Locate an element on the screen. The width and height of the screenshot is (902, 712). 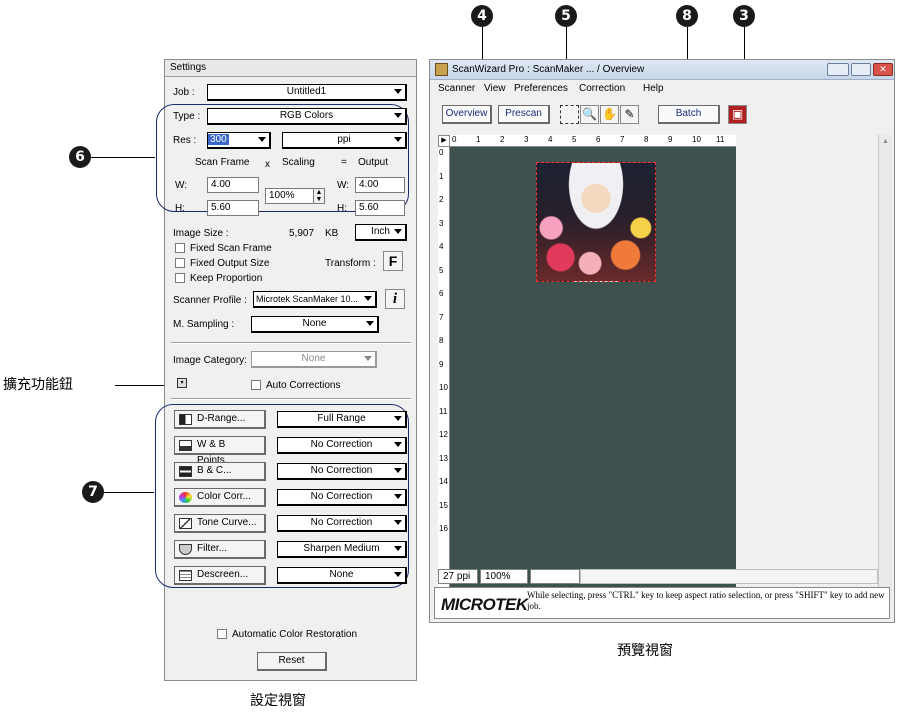
scan-h-label: H: is located at coordinates (180, 208).